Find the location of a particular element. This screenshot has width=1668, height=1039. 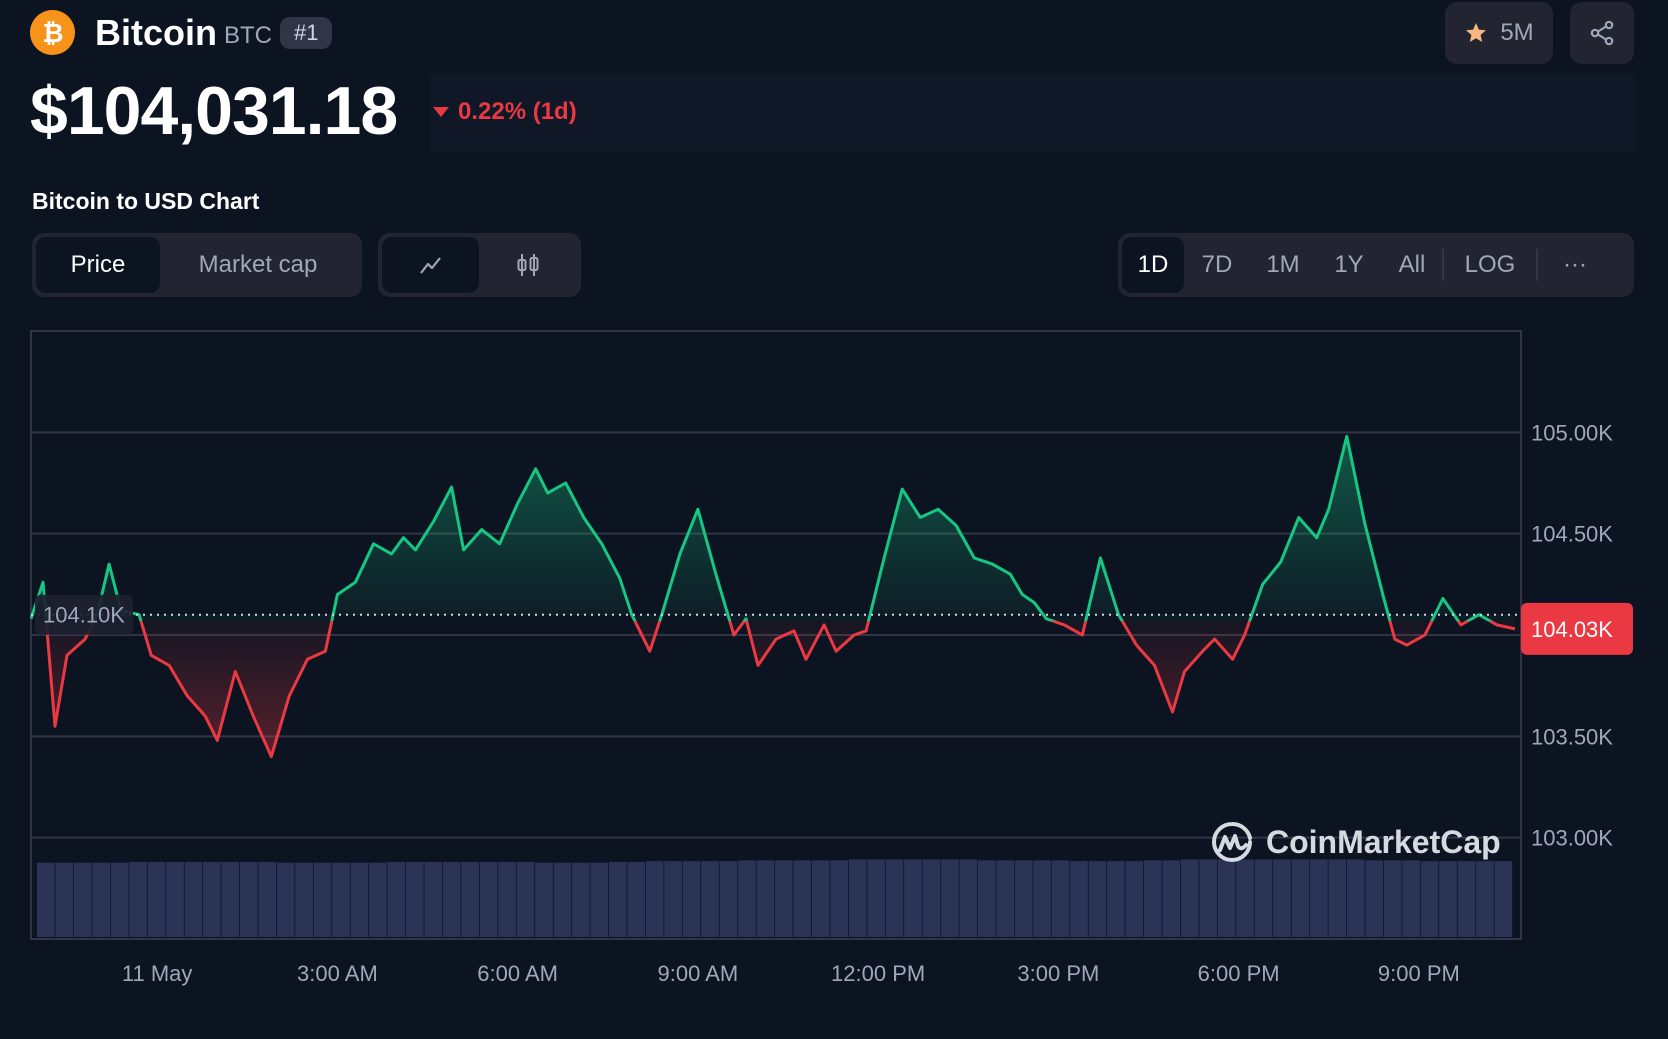

baseline-tag: 104.10K is located at coordinates (84, 614).